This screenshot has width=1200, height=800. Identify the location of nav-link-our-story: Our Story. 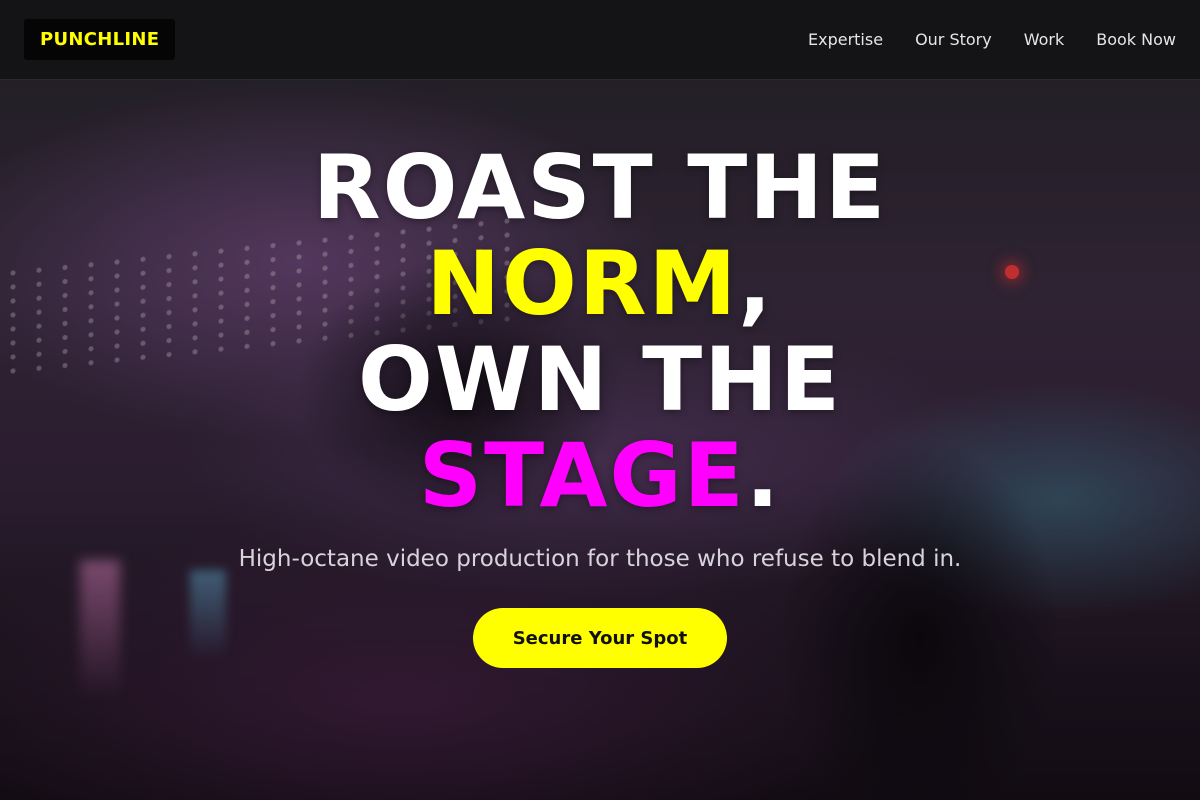
(953, 39).